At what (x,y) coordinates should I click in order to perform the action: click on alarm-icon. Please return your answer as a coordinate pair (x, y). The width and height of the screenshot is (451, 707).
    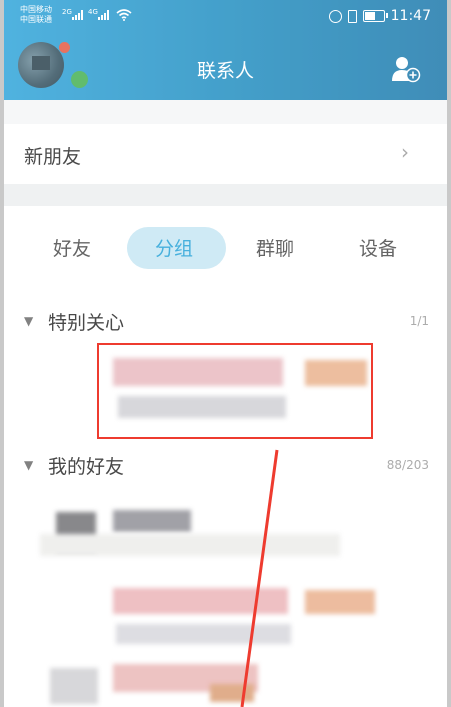
    Looking at the image, I should click on (335, 16).